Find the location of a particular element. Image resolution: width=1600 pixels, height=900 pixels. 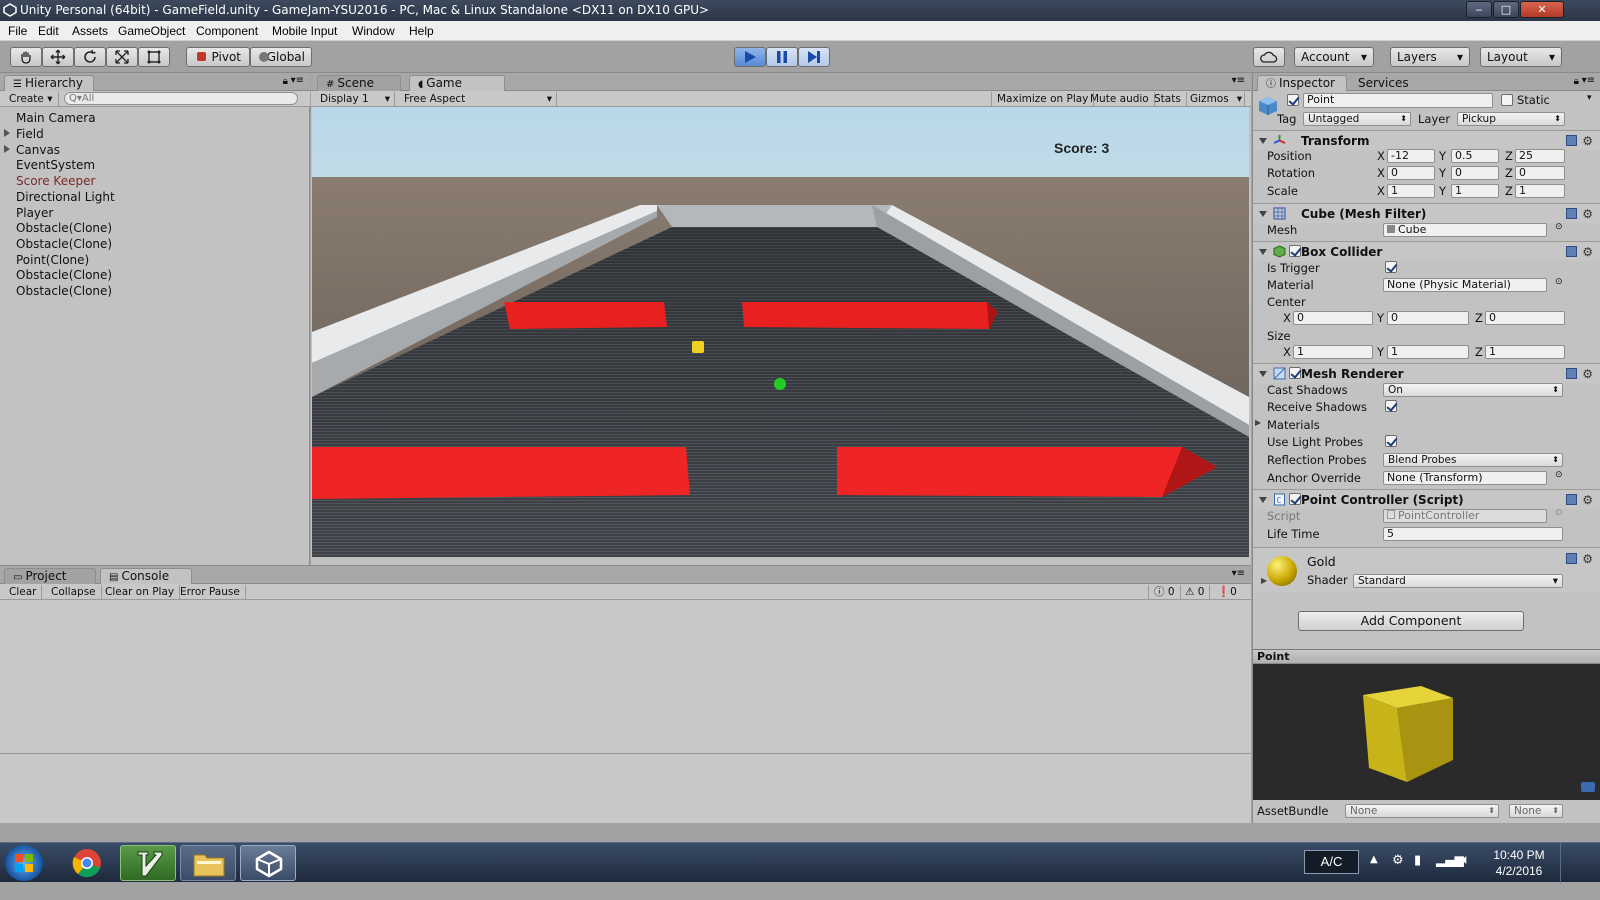

taskbar-explorer is located at coordinates (208, 863).